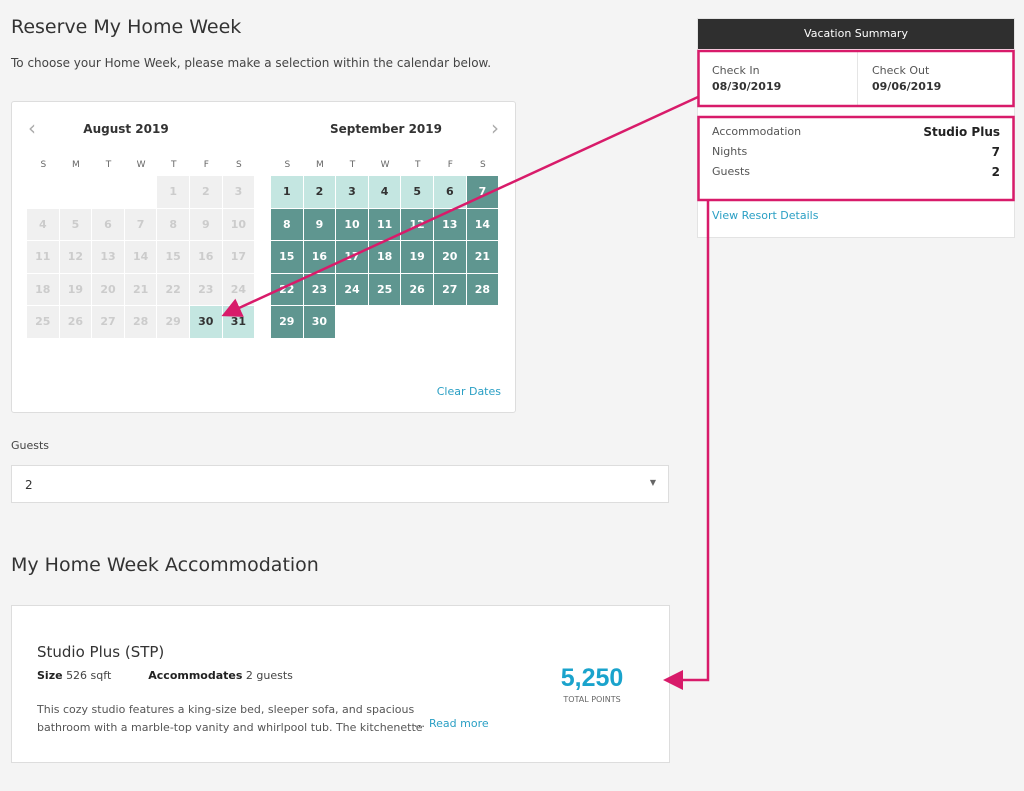 The image size is (1024, 791). What do you see at coordinates (384, 192) in the screenshot?
I see `calendar-day-selected: 4` at bounding box center [384, 192].